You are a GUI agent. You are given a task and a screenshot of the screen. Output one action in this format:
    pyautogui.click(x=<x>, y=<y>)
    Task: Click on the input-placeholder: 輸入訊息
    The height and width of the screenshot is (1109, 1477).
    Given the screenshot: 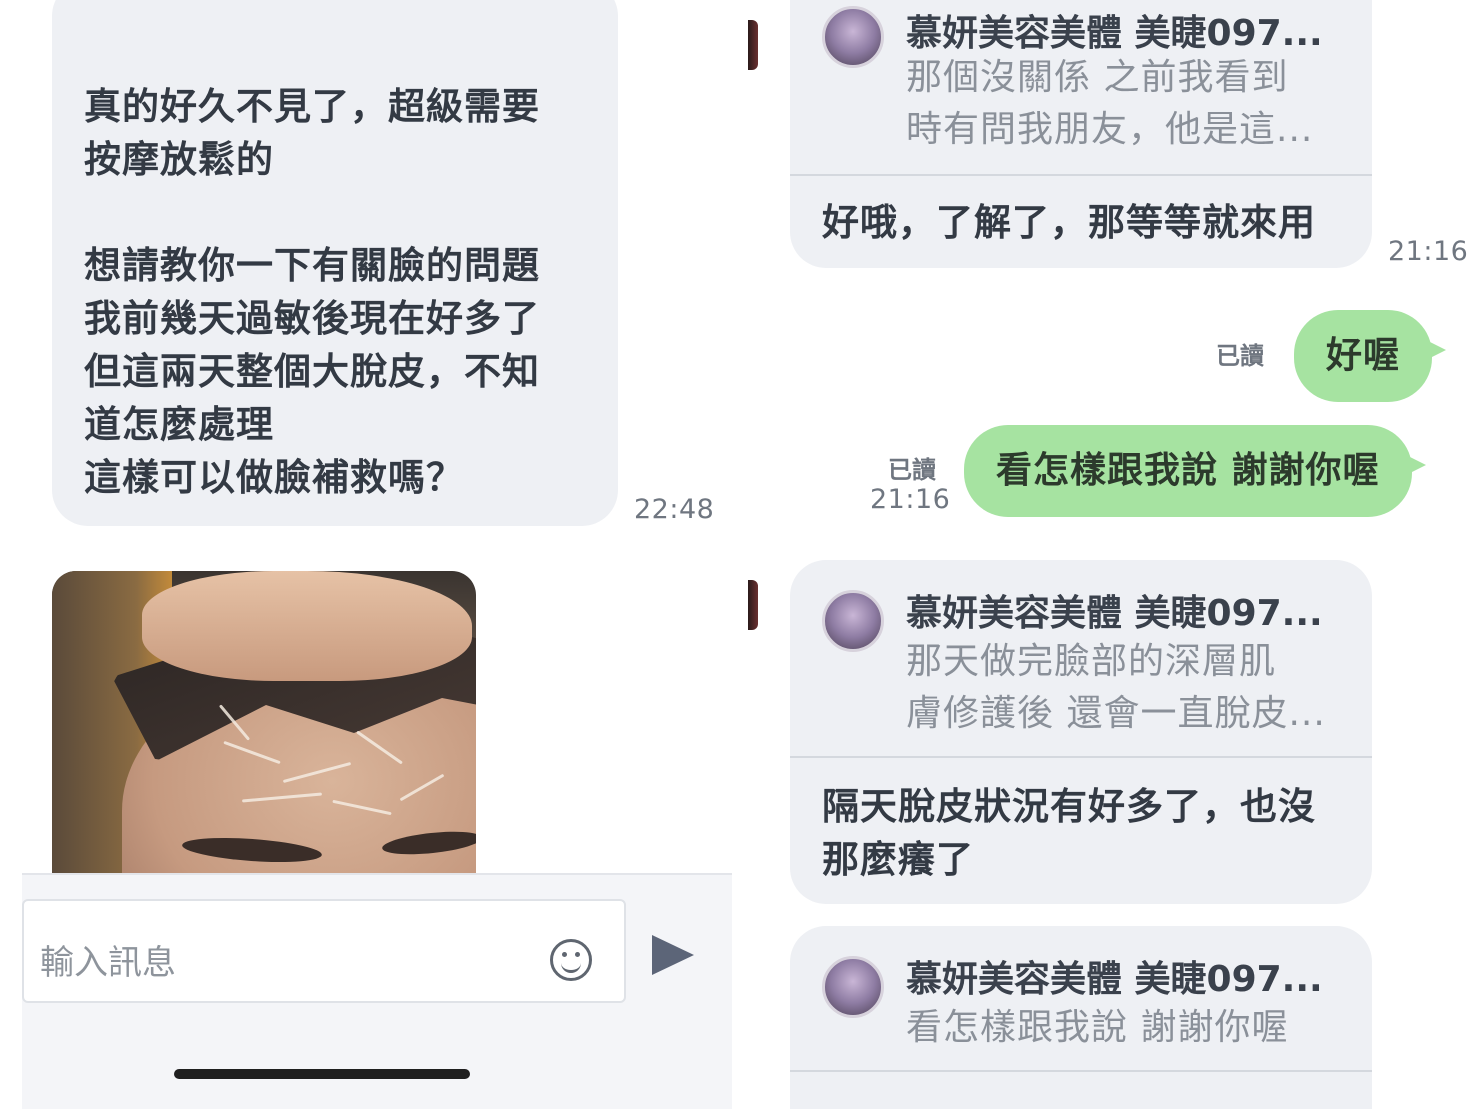 What is the action you would take?
    pyautogui.click(x=108, y=963)
    